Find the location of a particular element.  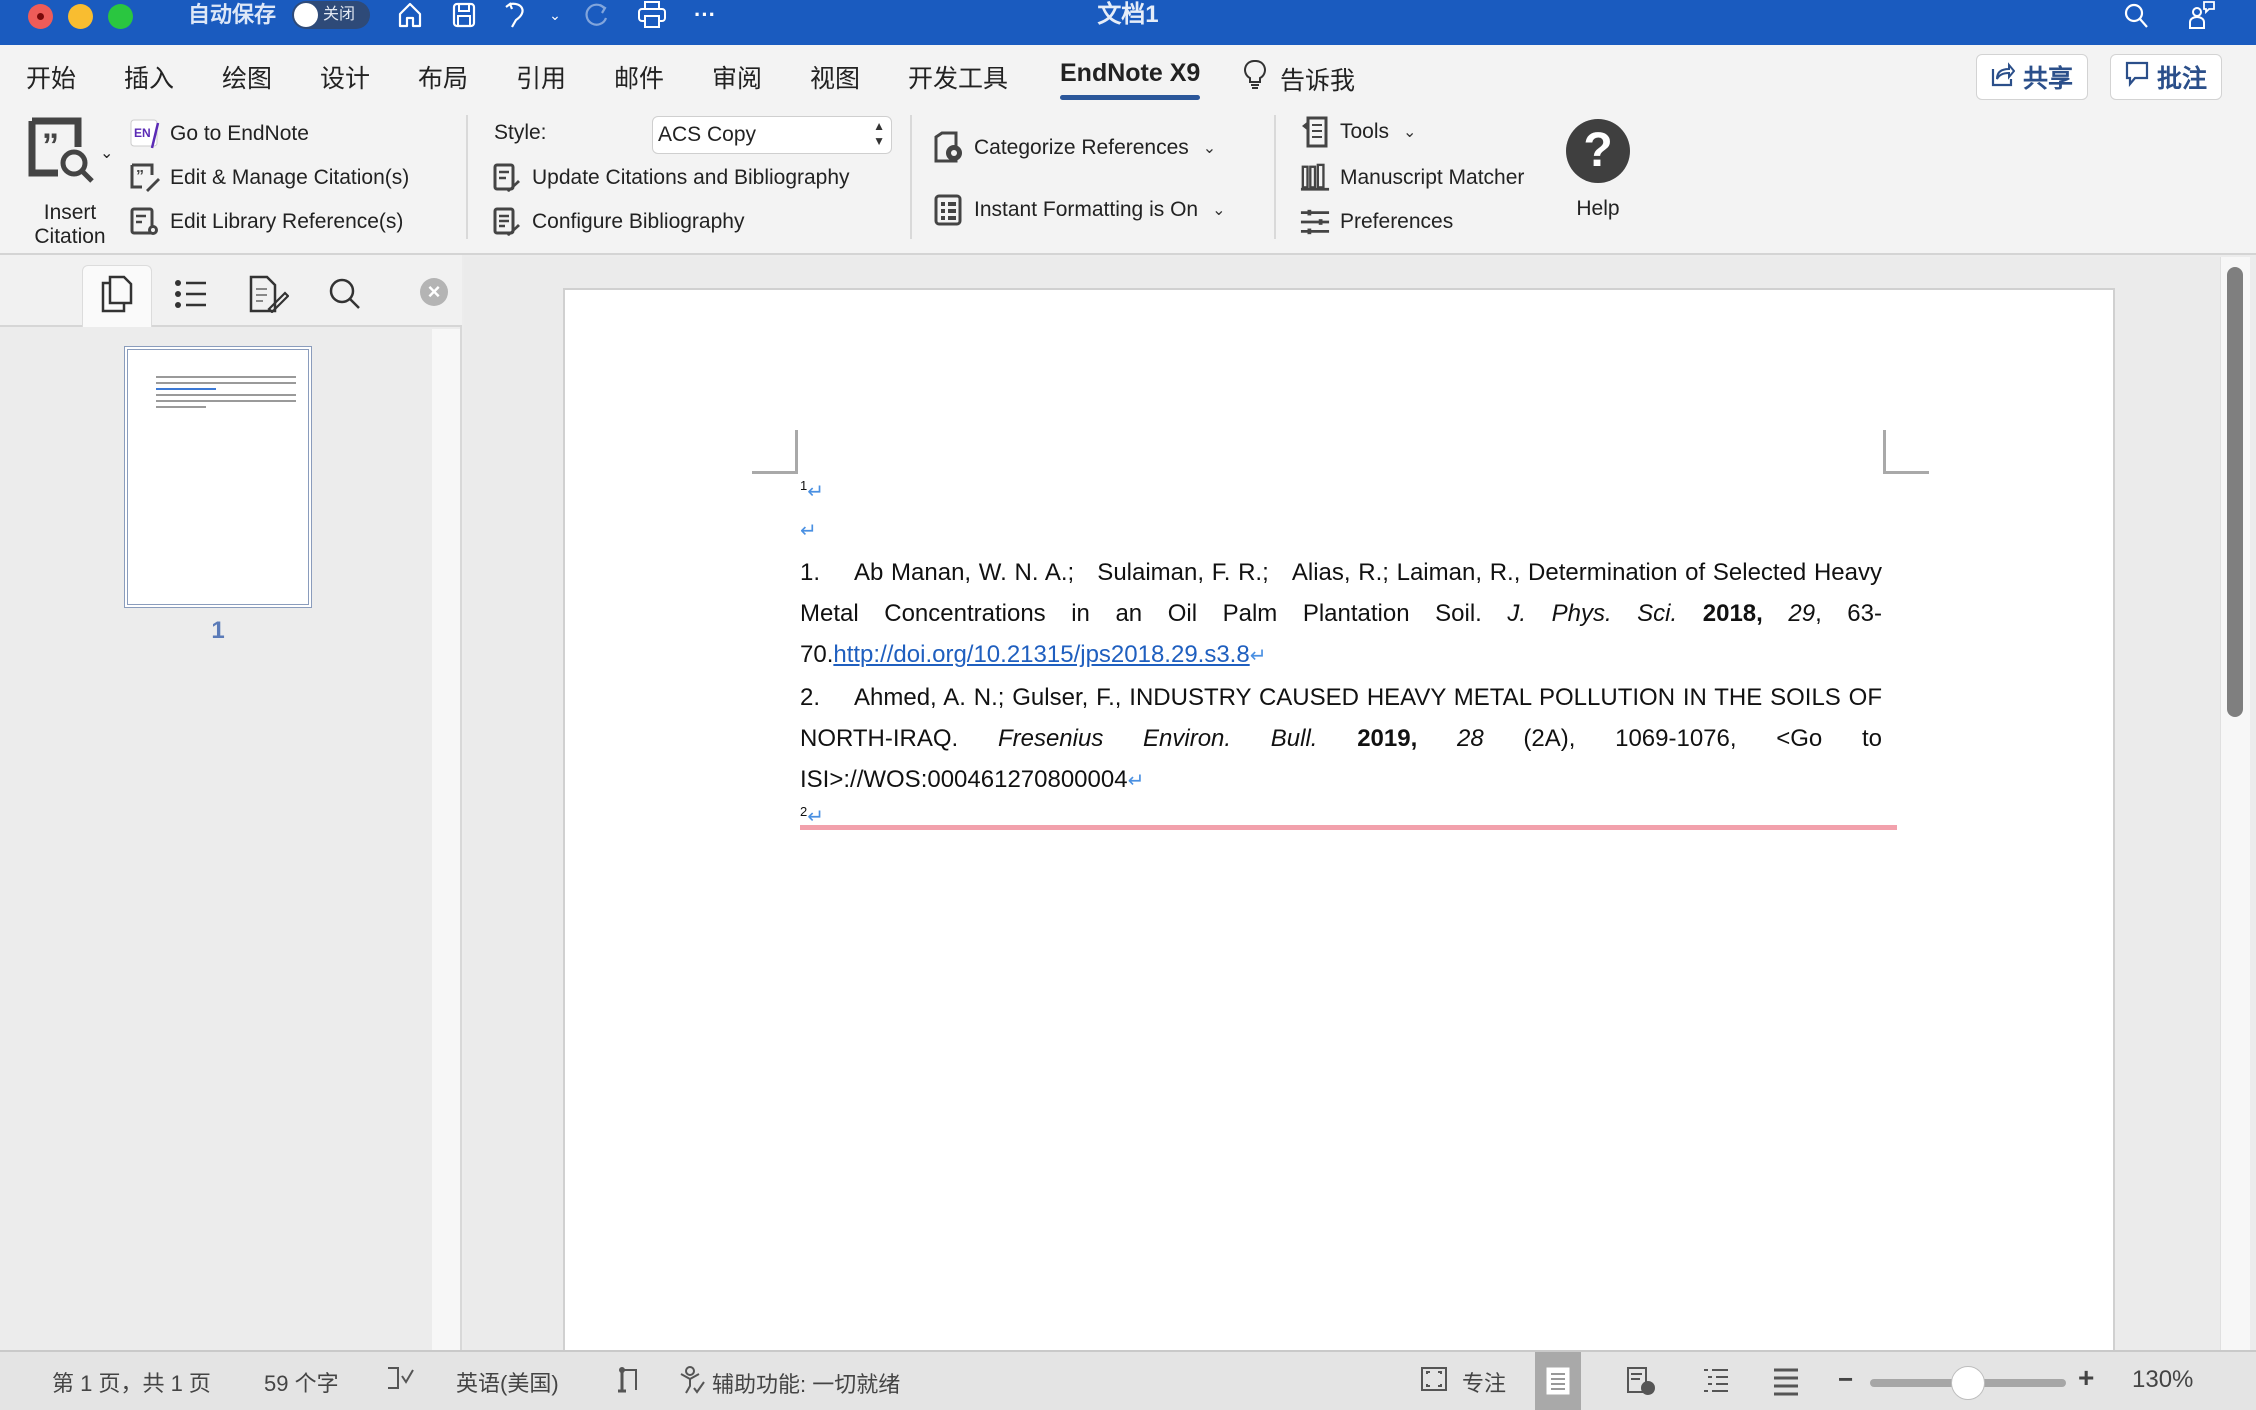

insert-citation-dropdown-icon: ⌄ is located at coordinates (106, 153).